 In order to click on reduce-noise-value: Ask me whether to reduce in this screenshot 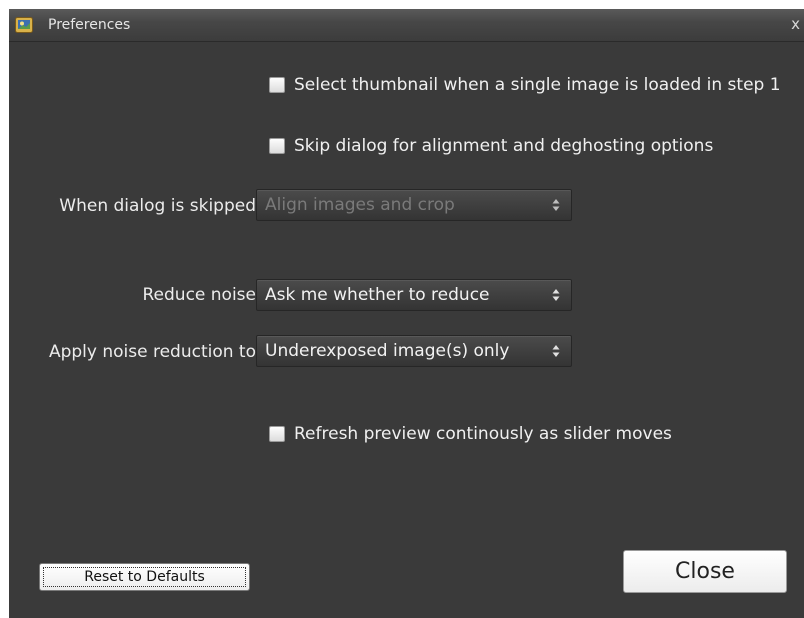, I will do `click(377, 295)`.